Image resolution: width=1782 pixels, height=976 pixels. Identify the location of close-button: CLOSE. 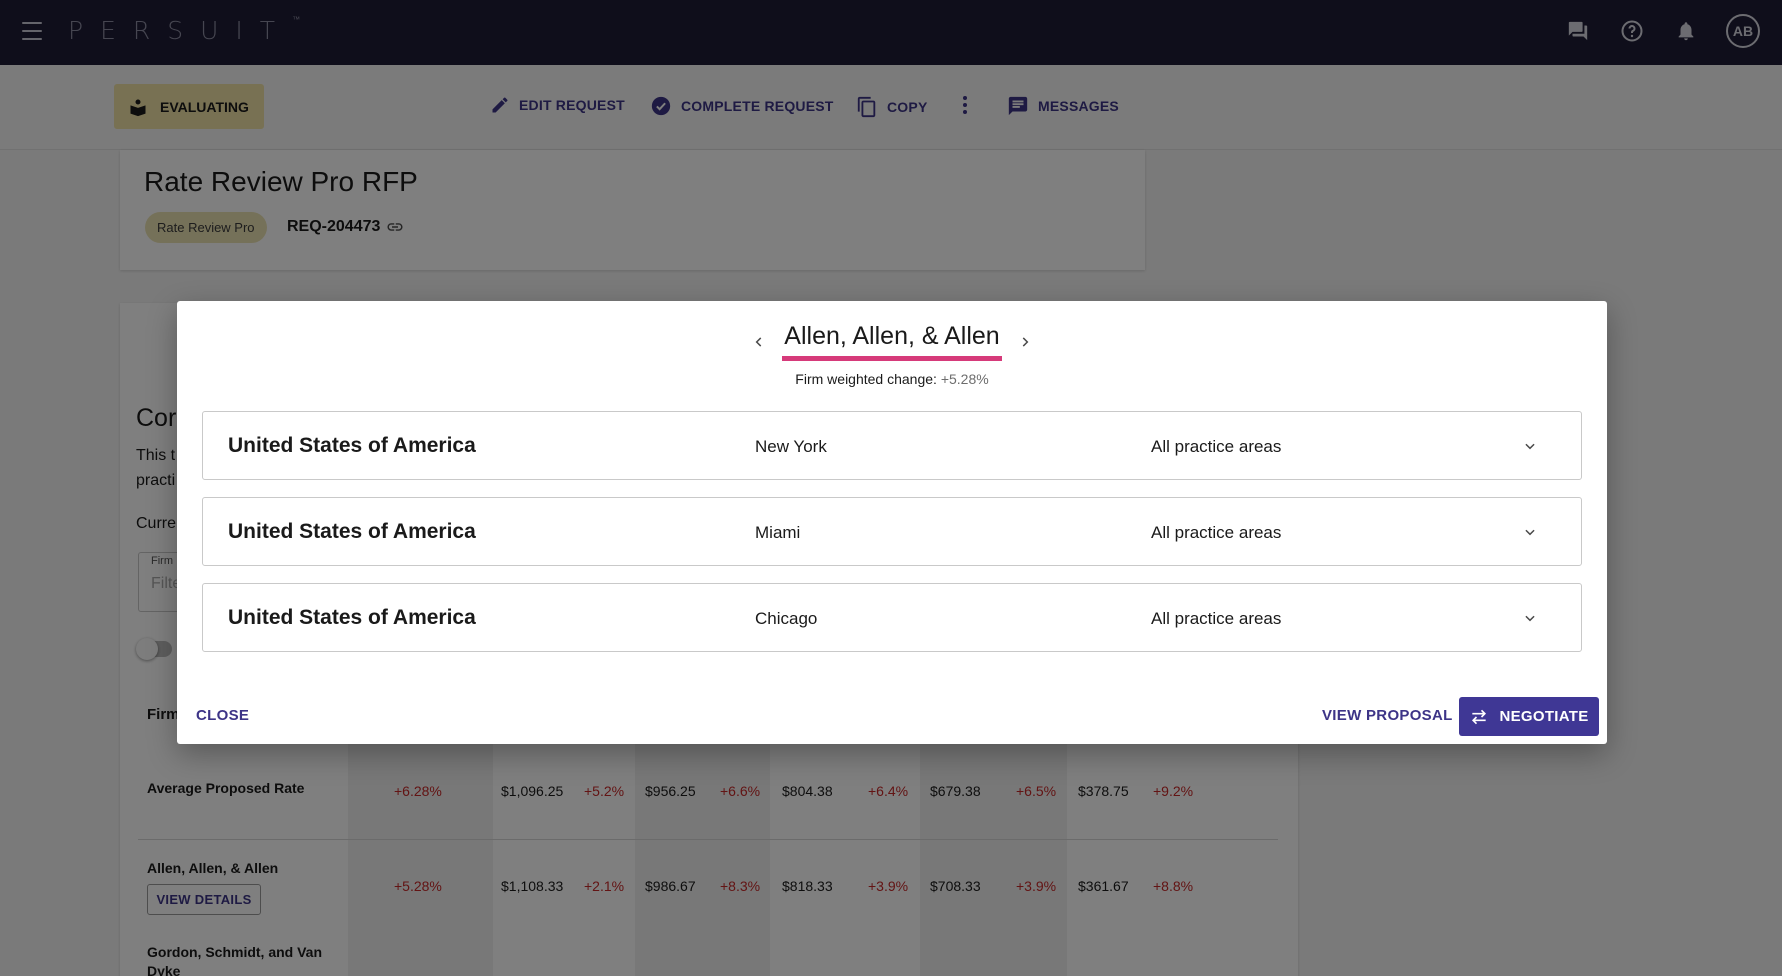
(222, 715).